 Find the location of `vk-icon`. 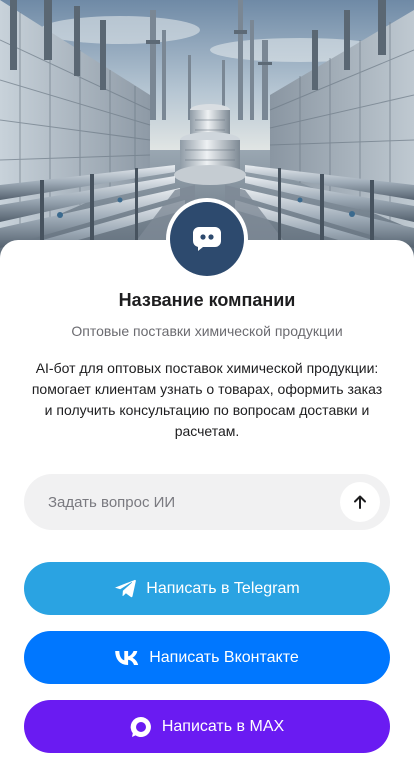

vk-icon is located at coordinates (127, 657).